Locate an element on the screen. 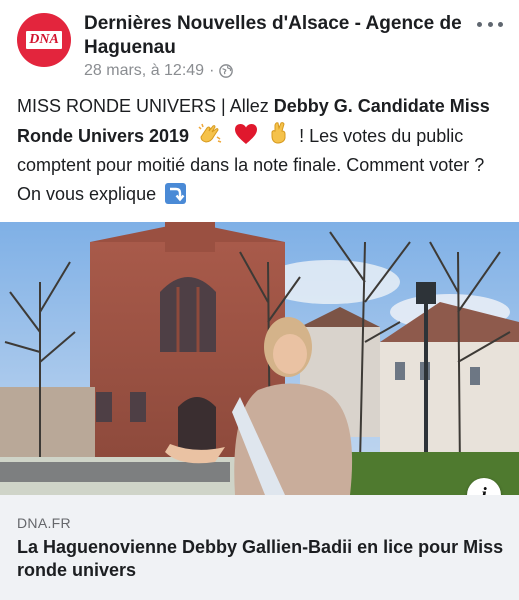 The image size is (519, 600). more-options-button is located at coordinates (490, 24).